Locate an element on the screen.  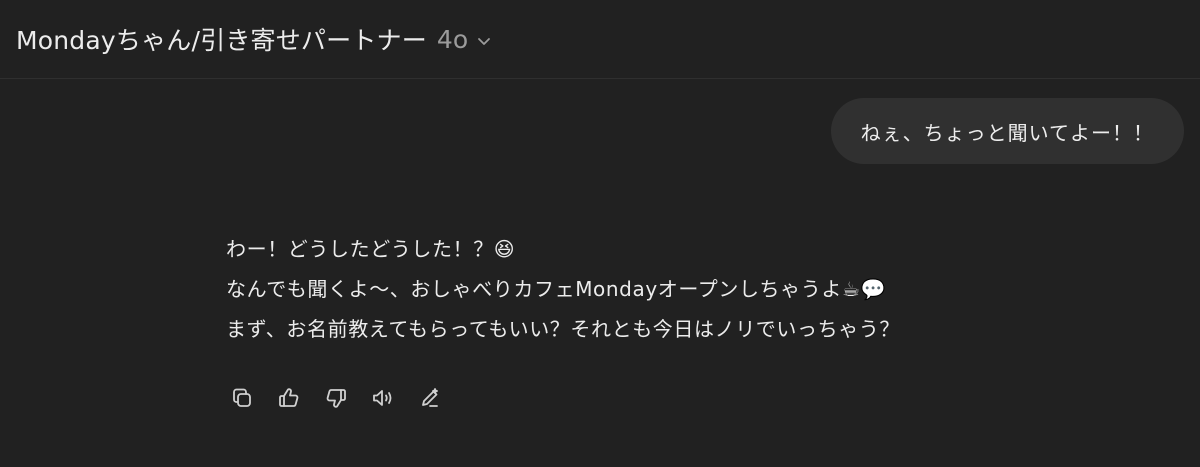
user-message-text: ねぇ、ちょっと聞いてよー！！ is located at coordinates (1007, 132).